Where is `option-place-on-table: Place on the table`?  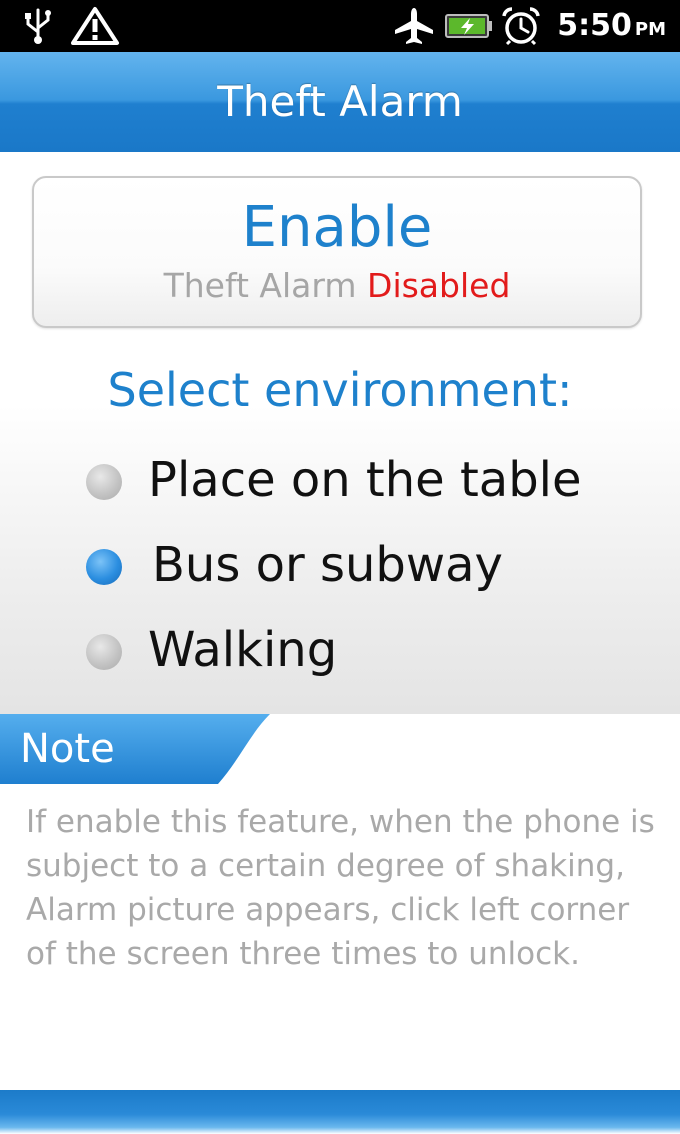
option-place-on-table: Place on the table is located at coordinates (366, 480).